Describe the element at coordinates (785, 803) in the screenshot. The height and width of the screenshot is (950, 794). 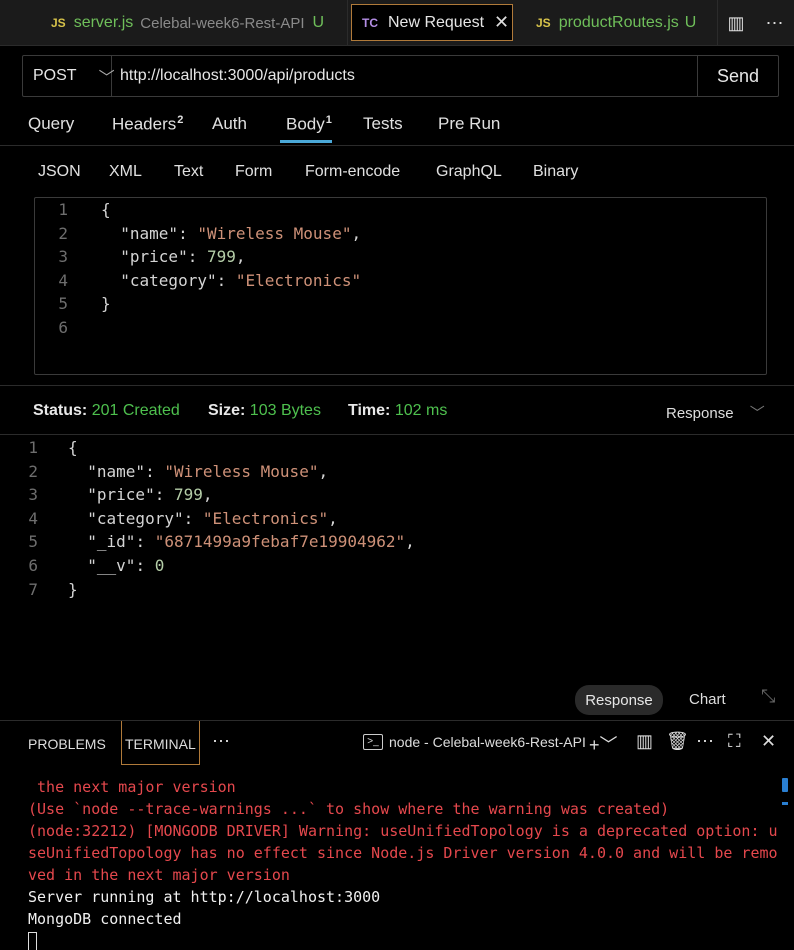
I see `scroll-marker` at that location.